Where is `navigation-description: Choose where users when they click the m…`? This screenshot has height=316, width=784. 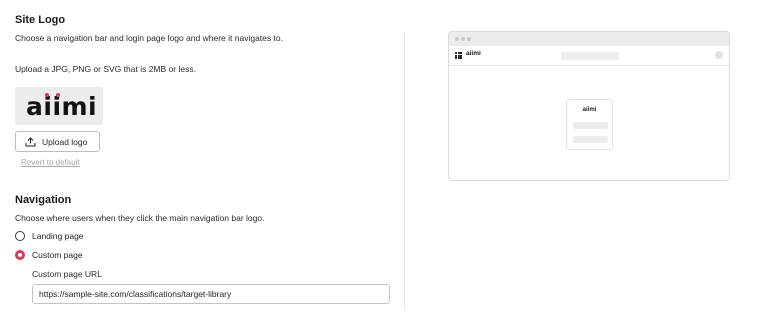 navigation-description: Choose where users when they click the m… is located at coordinates (140, 218).